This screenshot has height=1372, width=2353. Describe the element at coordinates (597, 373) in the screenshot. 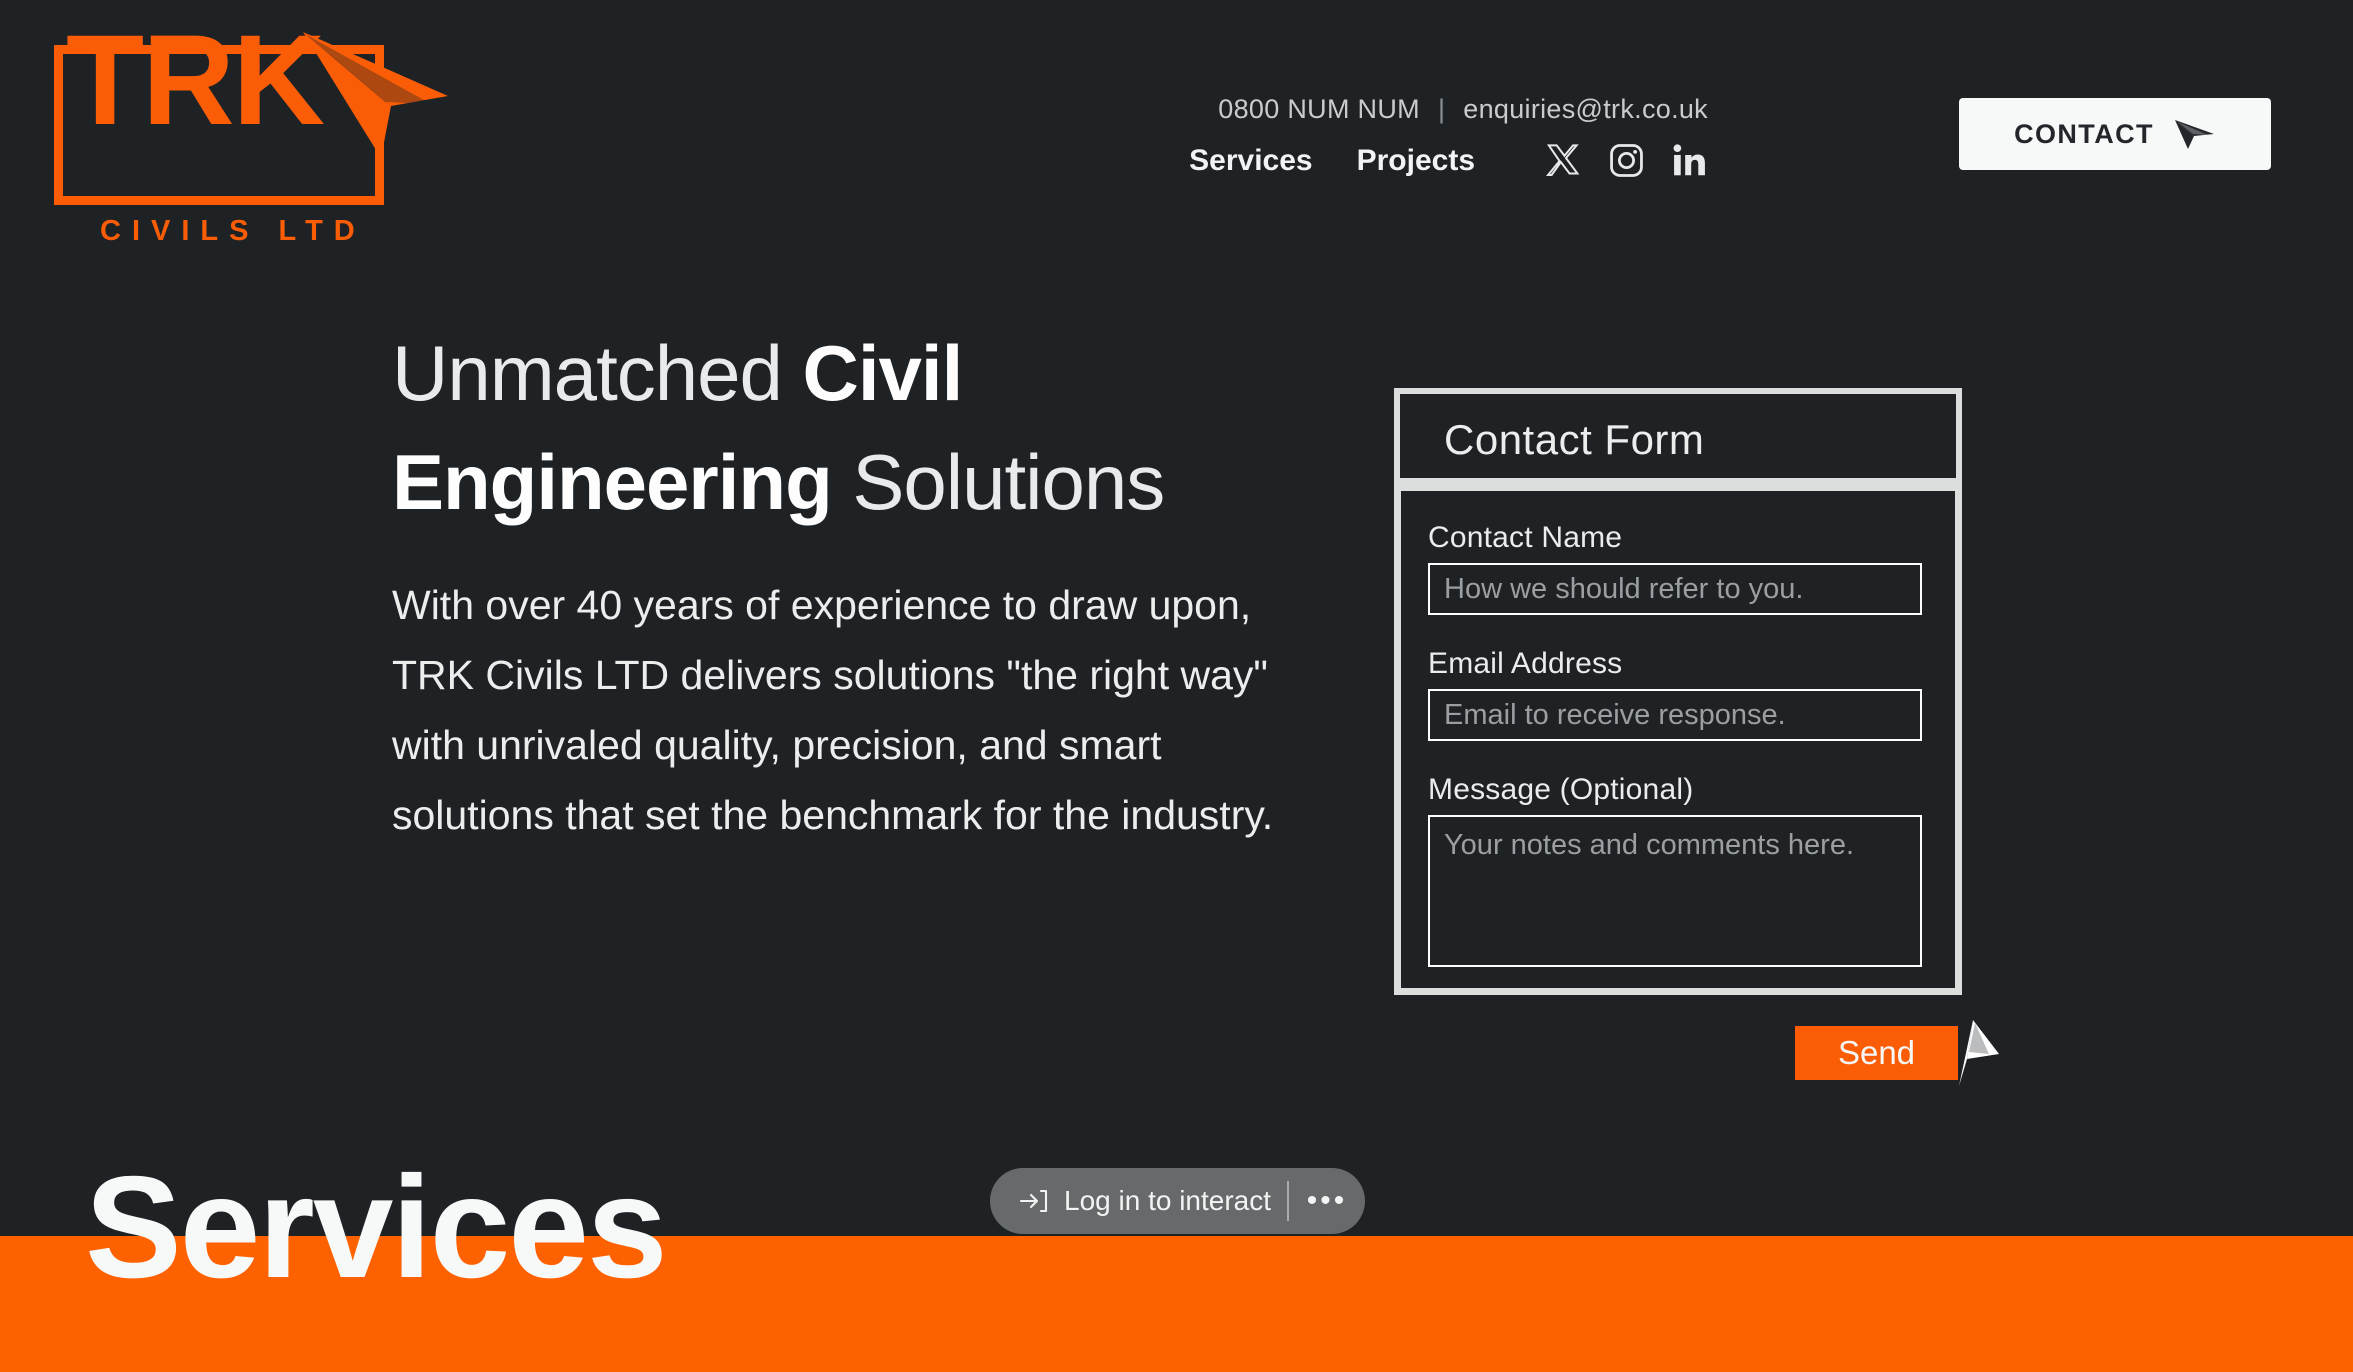

I see `hero-heading-thin-1: Unmatched` at that location.